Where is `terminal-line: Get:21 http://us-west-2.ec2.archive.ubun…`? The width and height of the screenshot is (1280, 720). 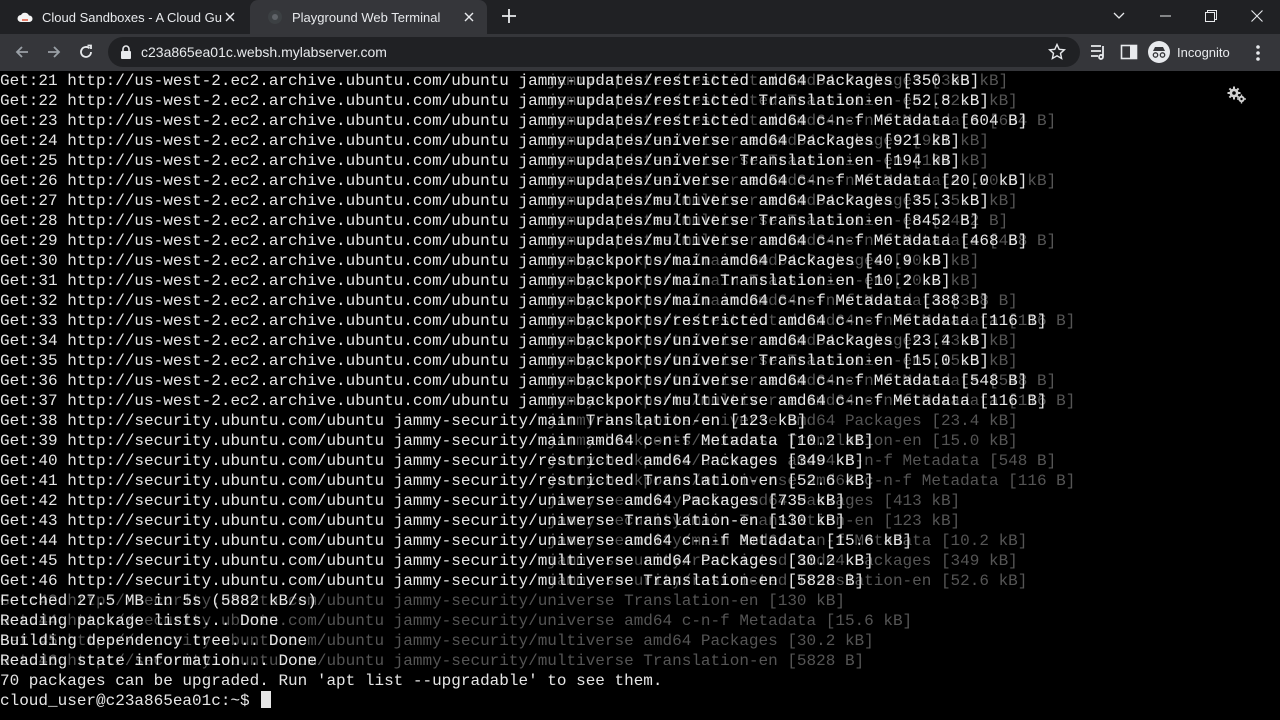
terminal-line: Get:21 http://us-west-2.ec2.archive.ubun… is located at coordinates (490, 81).